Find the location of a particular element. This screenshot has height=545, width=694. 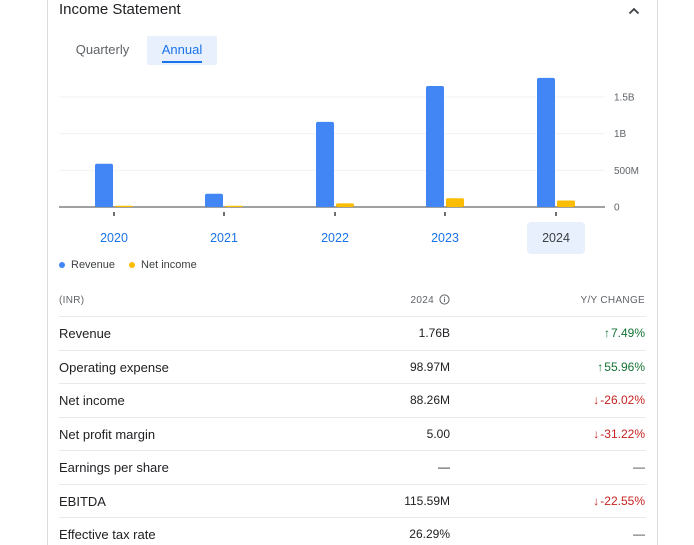

row-change-revenue: ↑7.49% is located at coordinates (624, 333).